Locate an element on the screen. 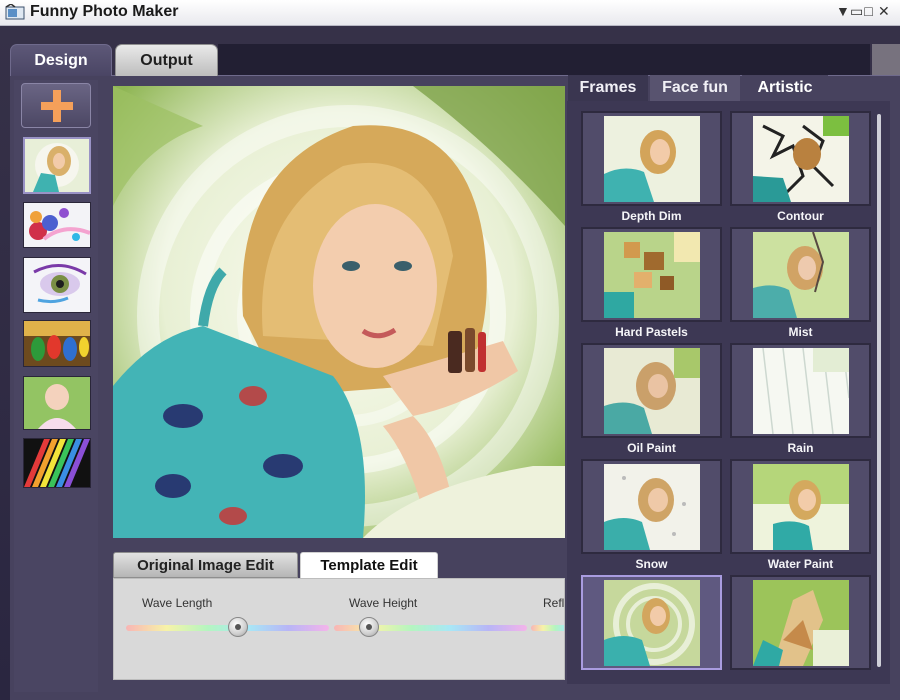  rainbow-thumbnail-image is located at coordinates (57, 463).